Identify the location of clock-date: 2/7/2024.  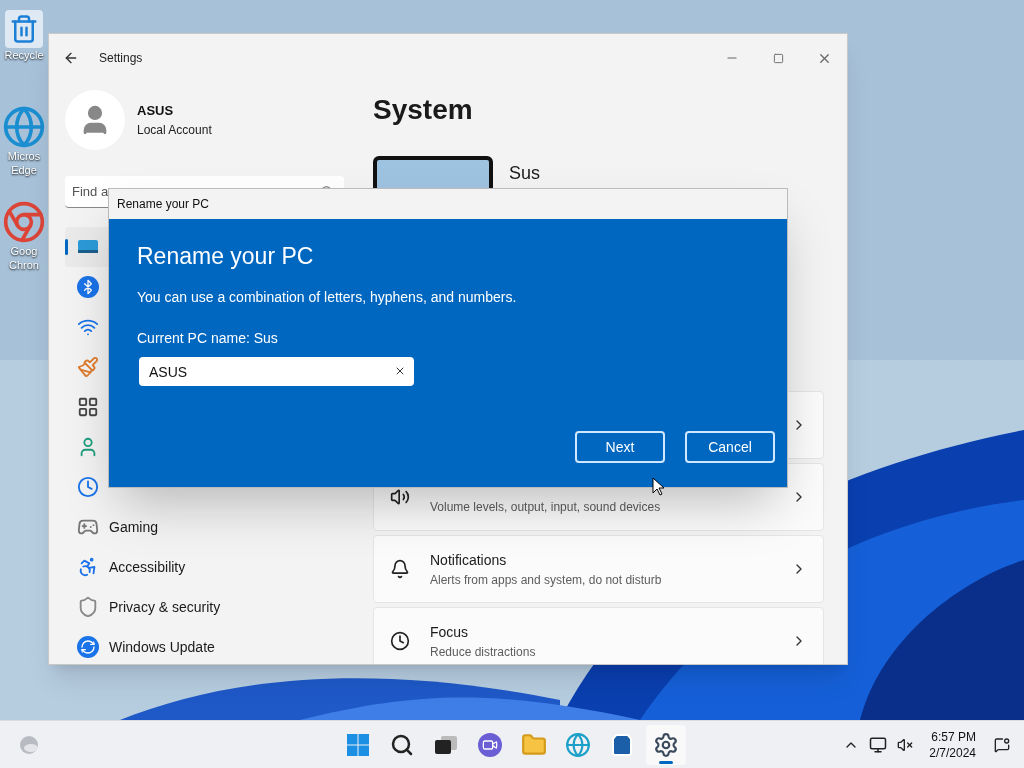
(952, 752).